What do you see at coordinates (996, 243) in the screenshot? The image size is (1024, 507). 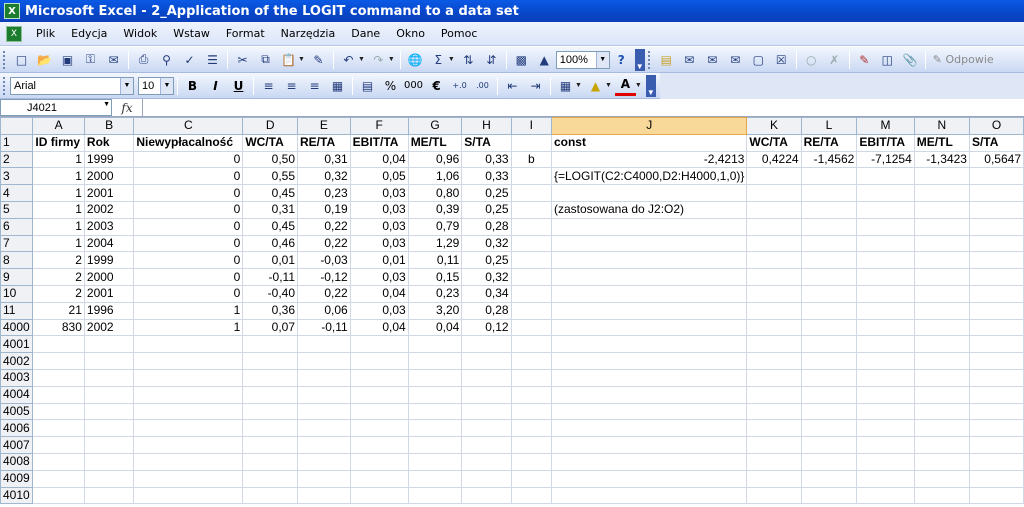 I see `cell-o7` at bounding box center [996, 243].